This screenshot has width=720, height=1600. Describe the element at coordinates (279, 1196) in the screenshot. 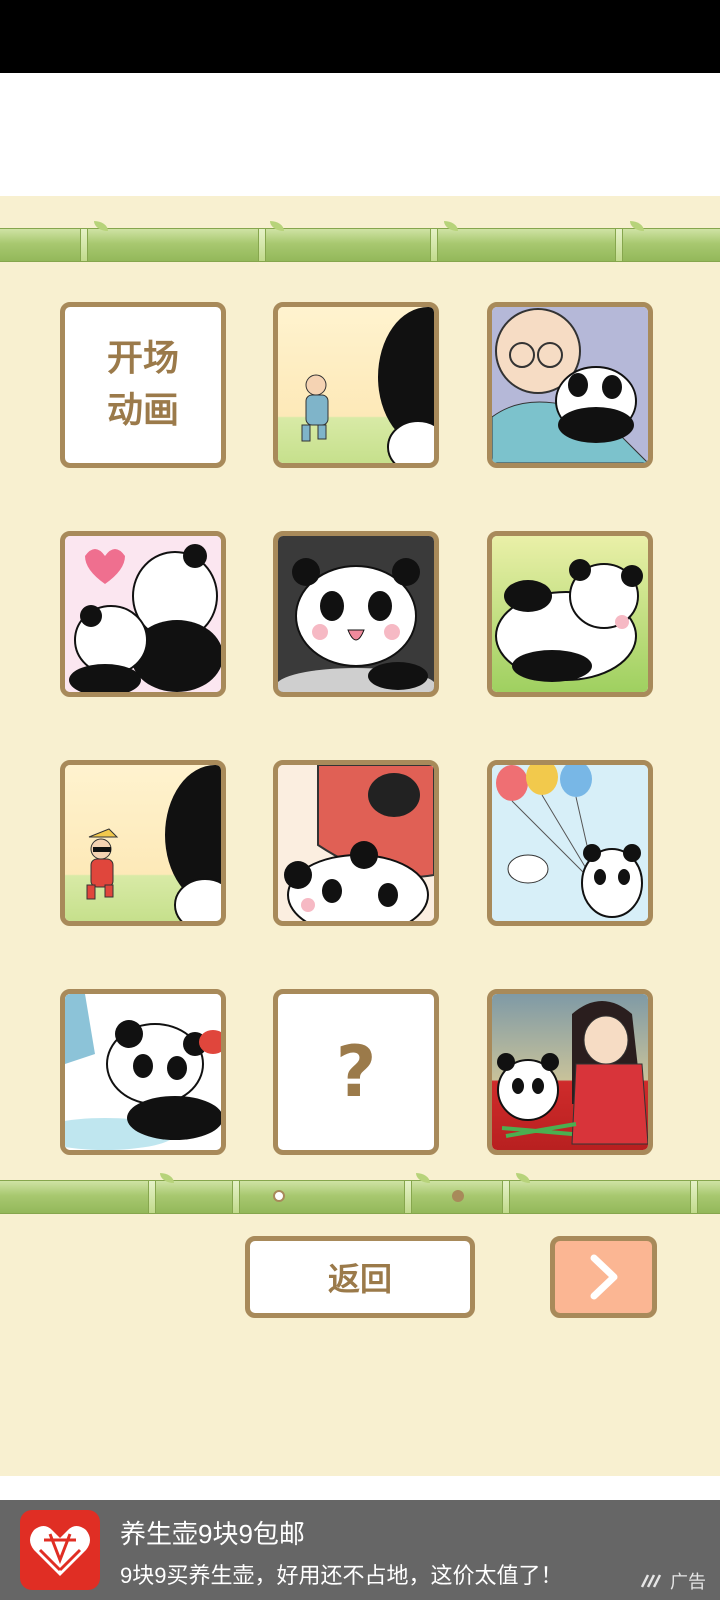

I see `page-dot-1-active` at that location.